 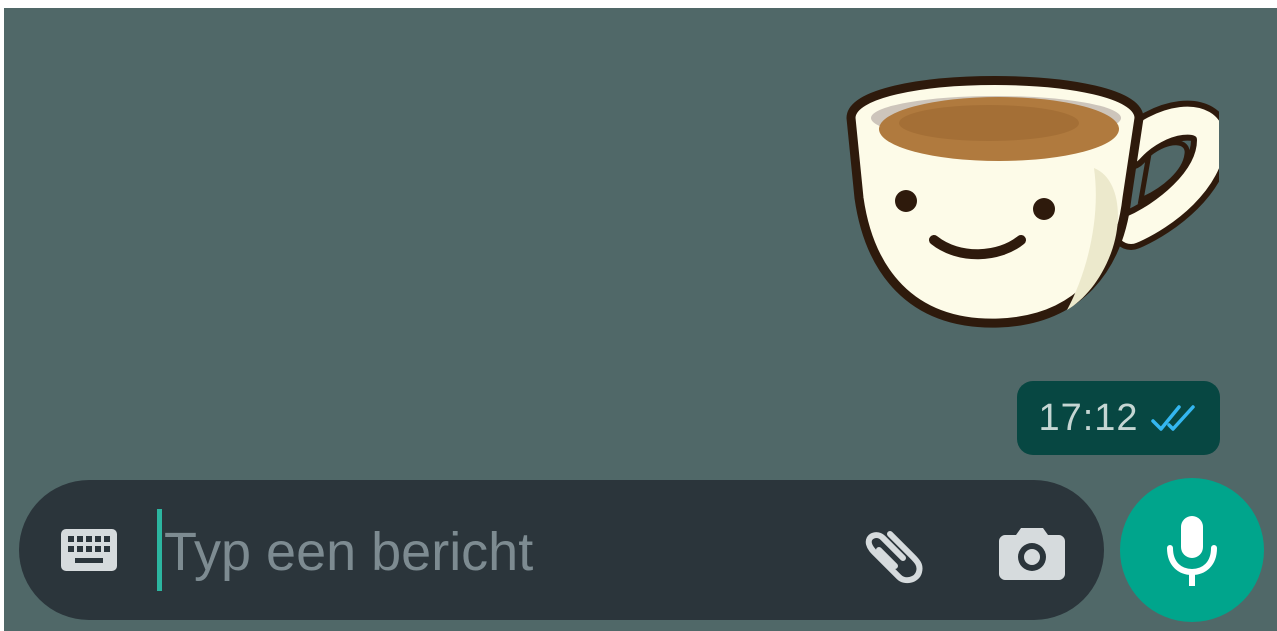 I want to click on message-time: 17:12, so click(x=1088, y=417).